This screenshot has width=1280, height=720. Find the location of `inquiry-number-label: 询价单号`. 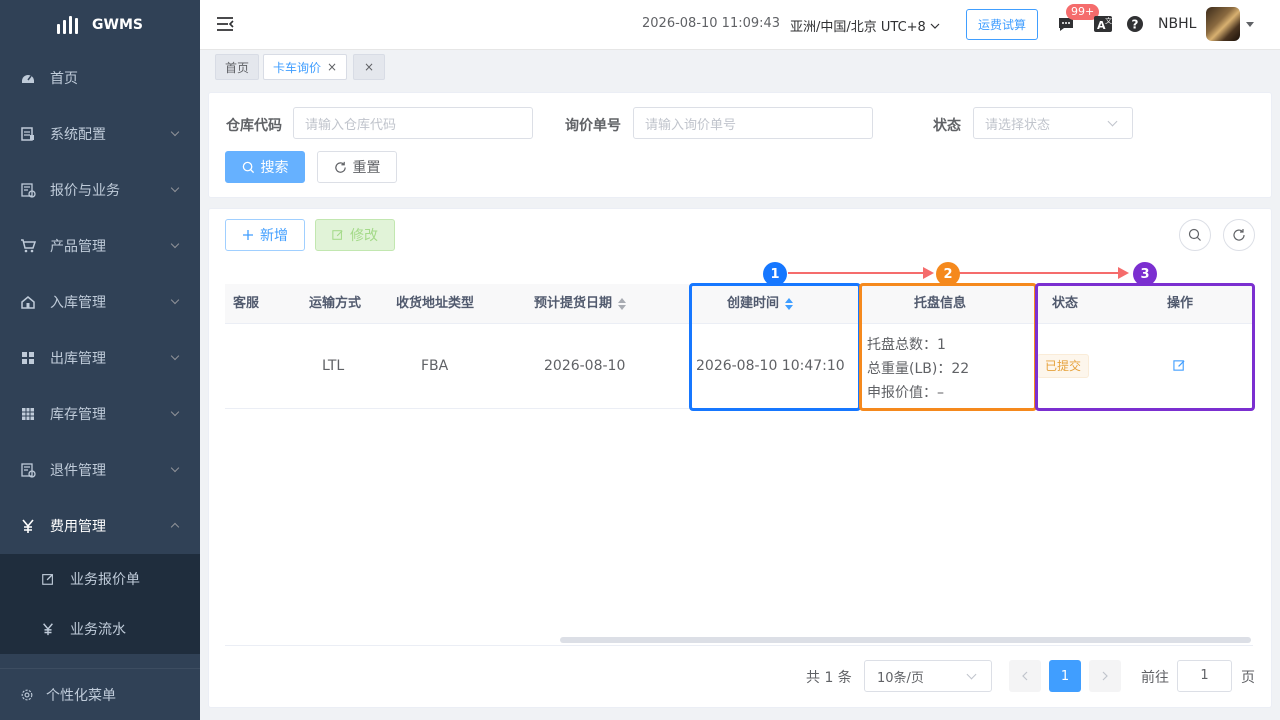

inquiry-number-label: 询价单号 is located at coordinates (593, 126).